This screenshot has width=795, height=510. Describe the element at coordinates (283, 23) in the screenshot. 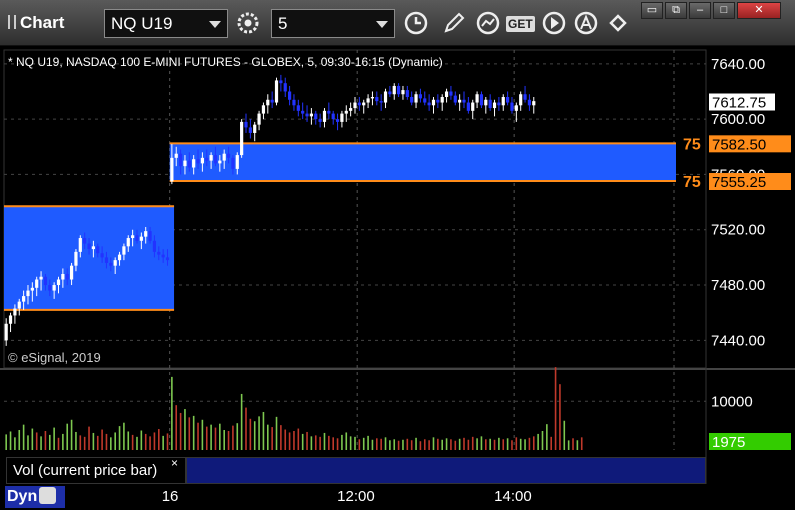

I see `interval-value: 5` at that location.